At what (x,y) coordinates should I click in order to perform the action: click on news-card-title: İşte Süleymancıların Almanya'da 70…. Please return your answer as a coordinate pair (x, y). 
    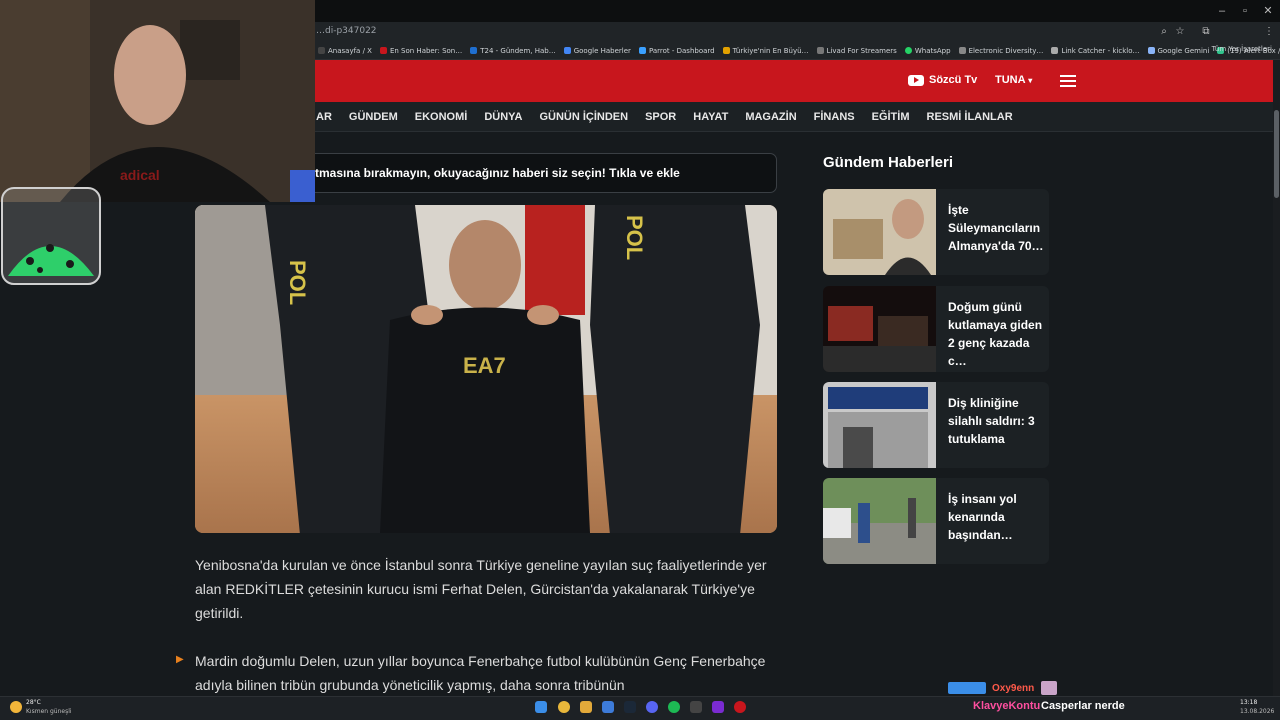
    Looking at the image, I should click on (996, 228).